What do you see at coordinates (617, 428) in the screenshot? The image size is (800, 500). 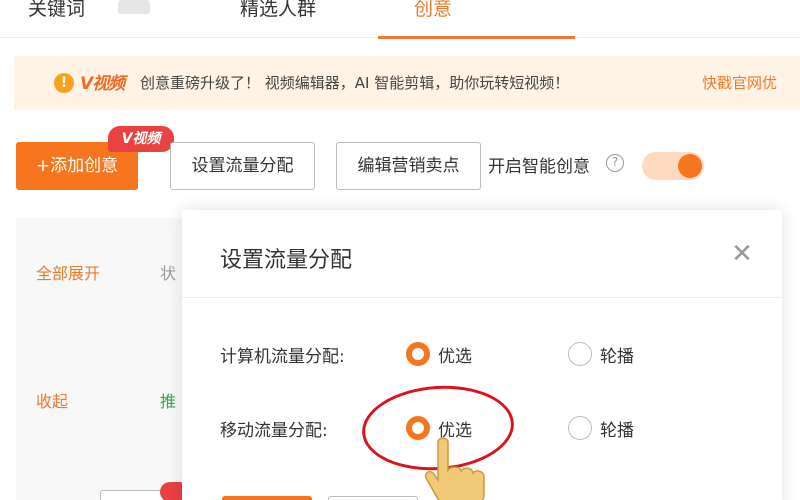 I see `mobile-rotate-label: 轮播` at bounding box center [617, 428].